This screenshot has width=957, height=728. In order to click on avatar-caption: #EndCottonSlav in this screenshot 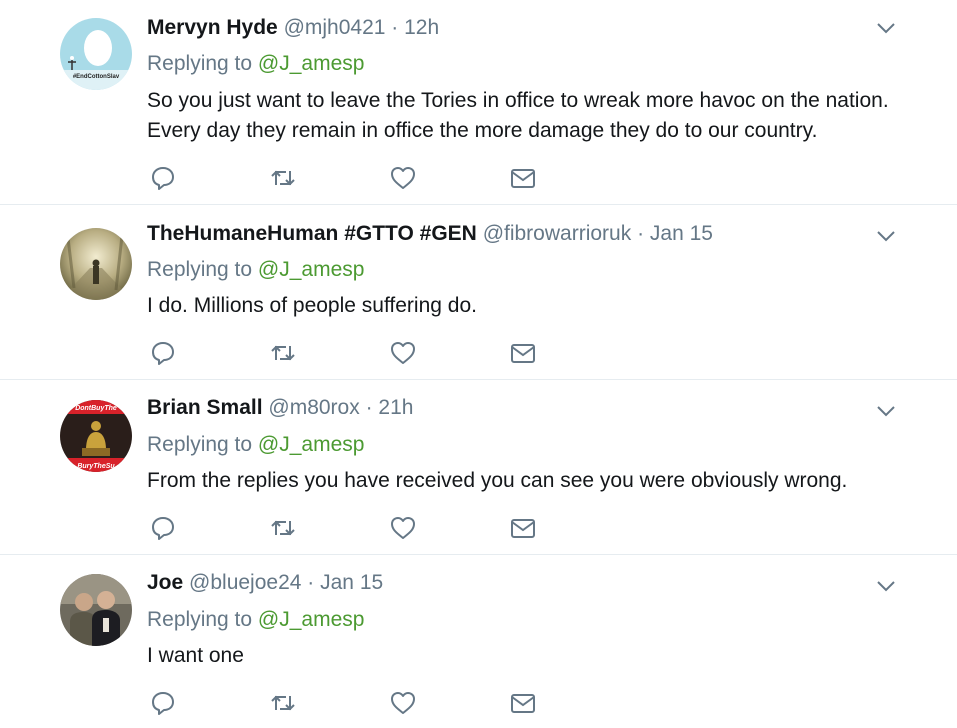, I will do `click(96, 77)`.